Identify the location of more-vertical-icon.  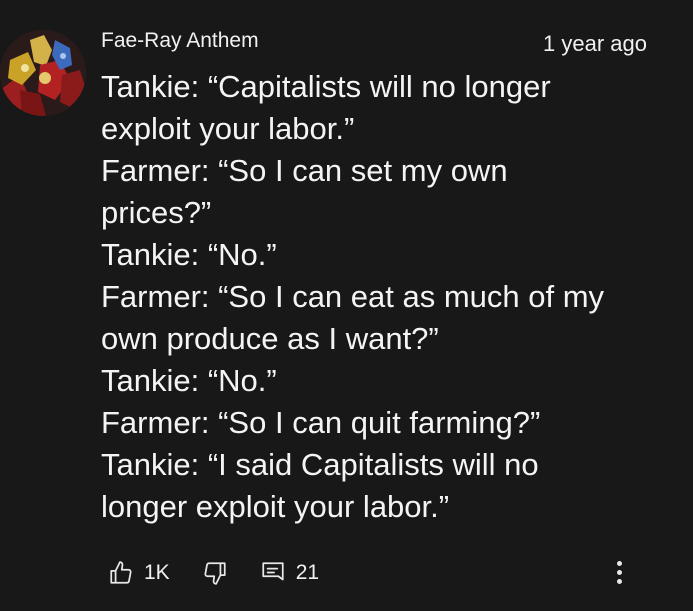
(619, 563).